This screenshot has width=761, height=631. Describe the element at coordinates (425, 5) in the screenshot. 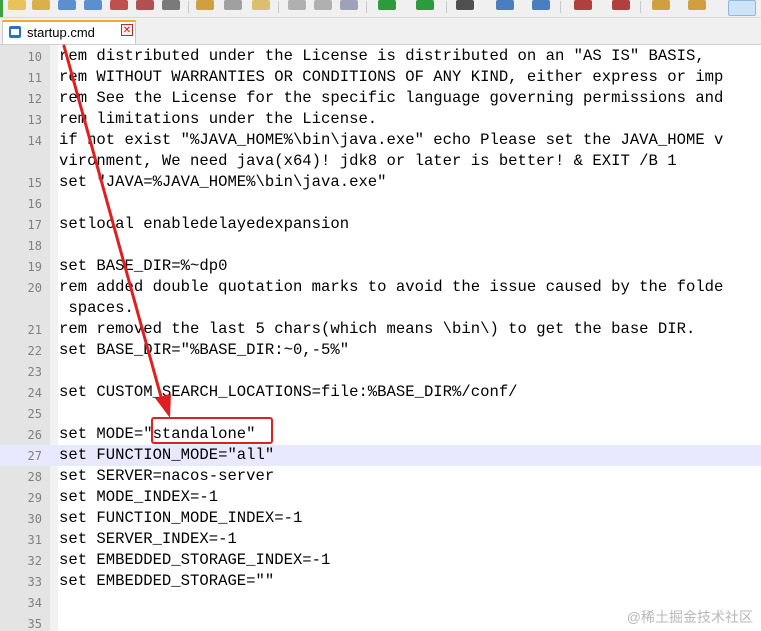

I see `redo-icon` at that location.